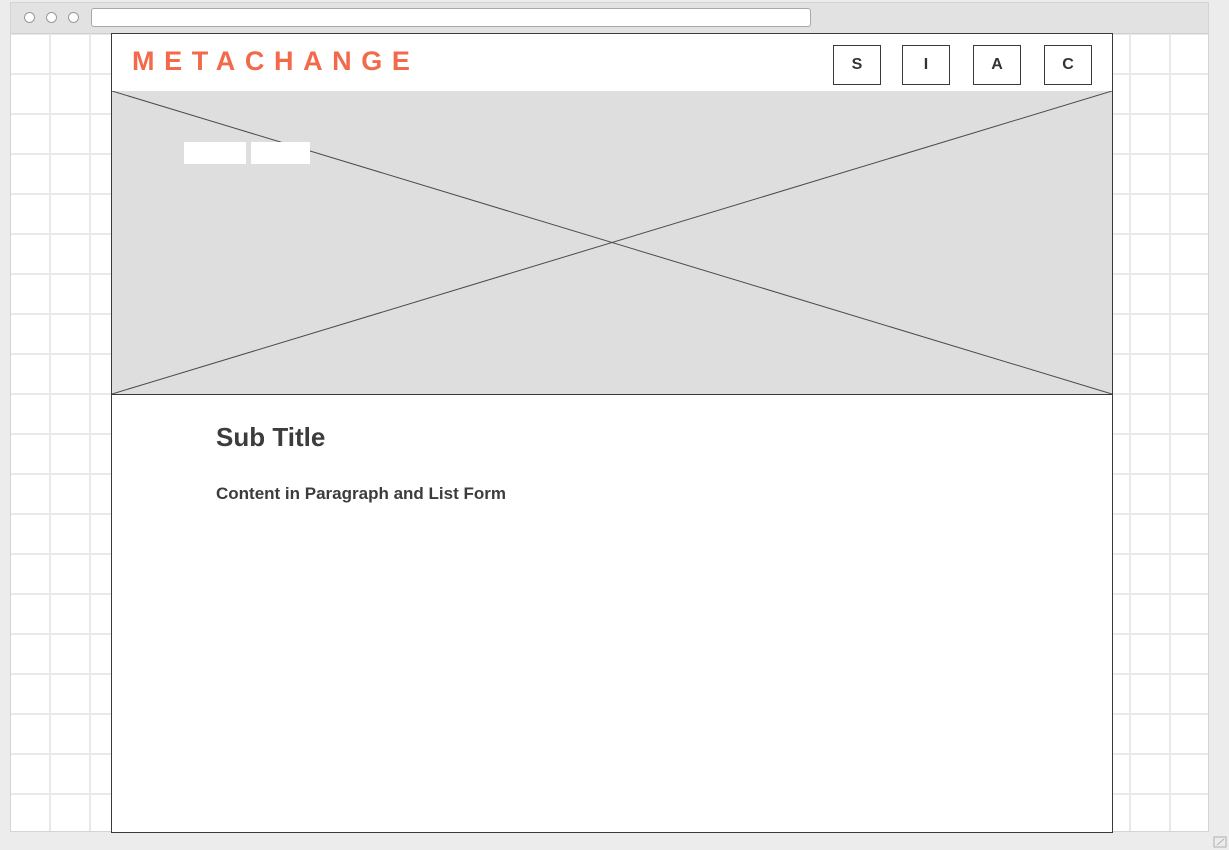 The image size is (1229, 850). What do you see at coordinates (926, 65) in the screenshot?
I see `nav-button-i: I` at bounding box center [926, 65].